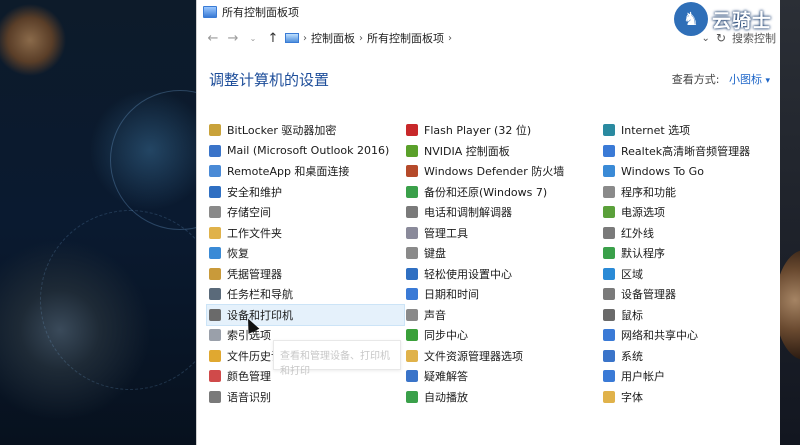 This screenshot has width=800, height=445. What do you see at coordinates (689, 274) in the screenshot?
I see `control-panel-item: 区域` at bounding box center [689, 274].